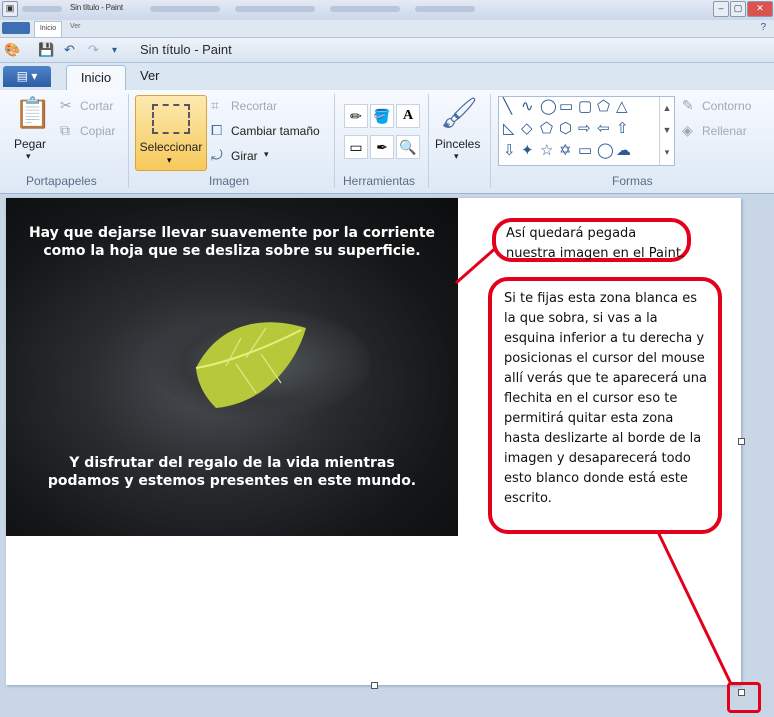  What do you see at coordinates (726, 106) in the screenshot?
I see `outline-button: Contorno` at bounding box center [726, 106].